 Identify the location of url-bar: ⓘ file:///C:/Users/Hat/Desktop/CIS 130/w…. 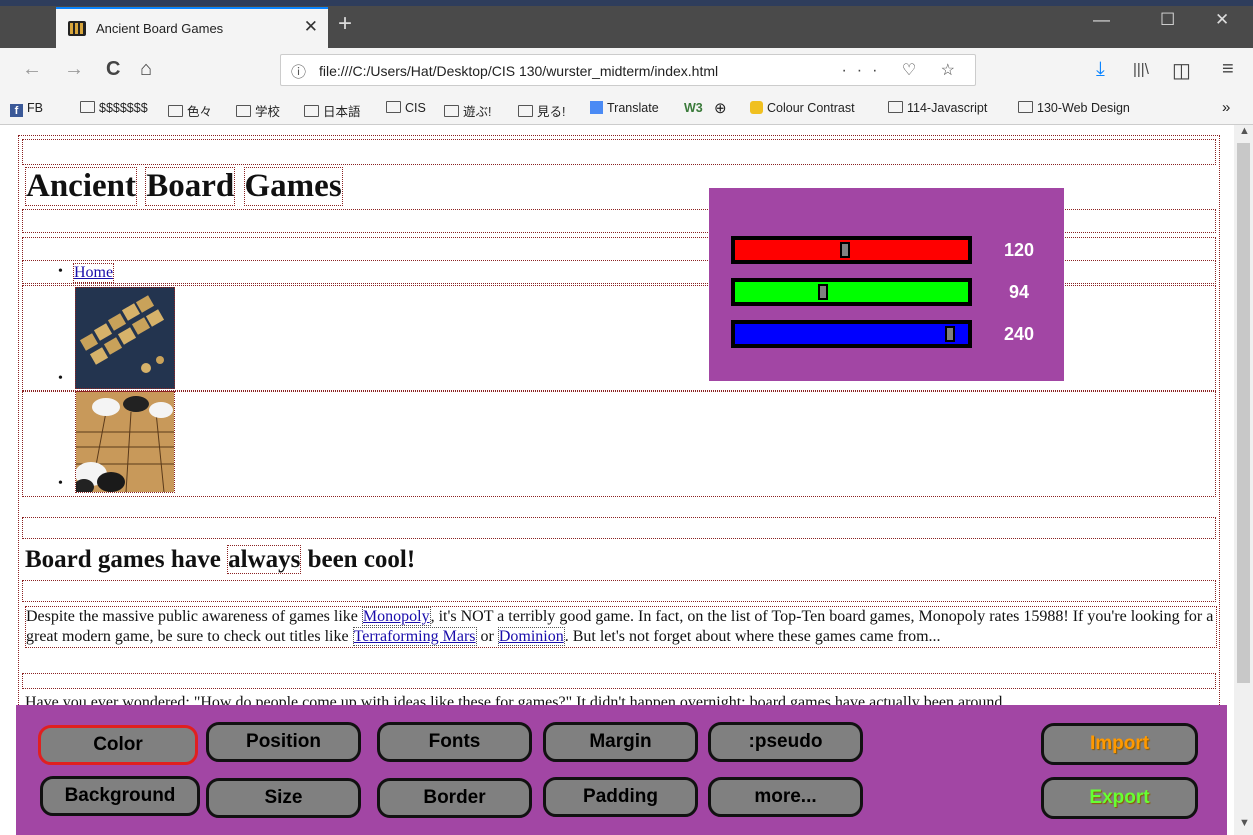
(628, 70).